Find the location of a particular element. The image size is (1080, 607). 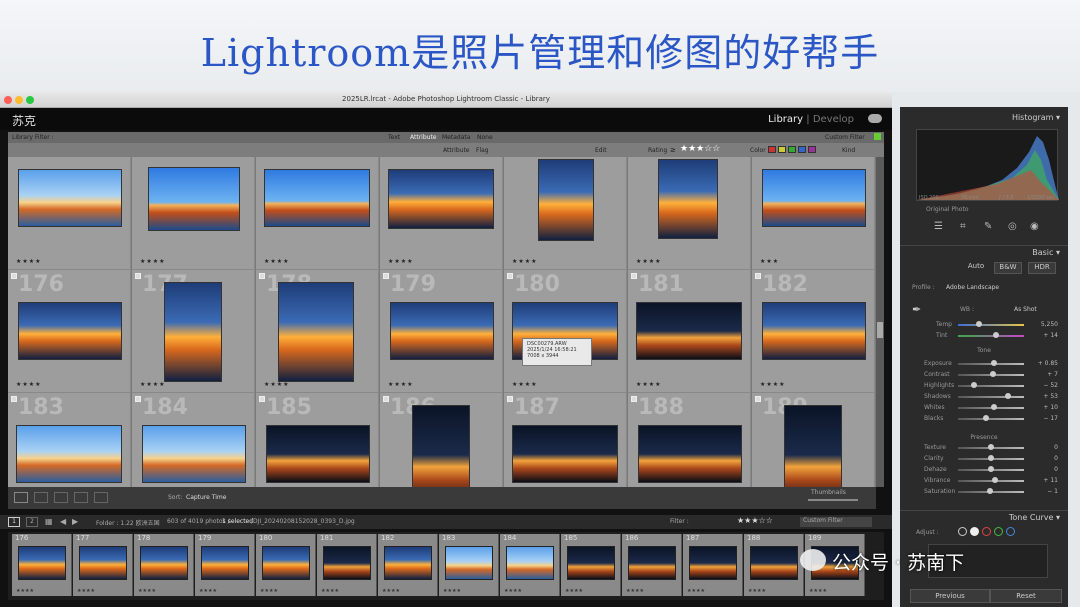

grid-cell: 184★★★★ is located at coordinates (193, 440).